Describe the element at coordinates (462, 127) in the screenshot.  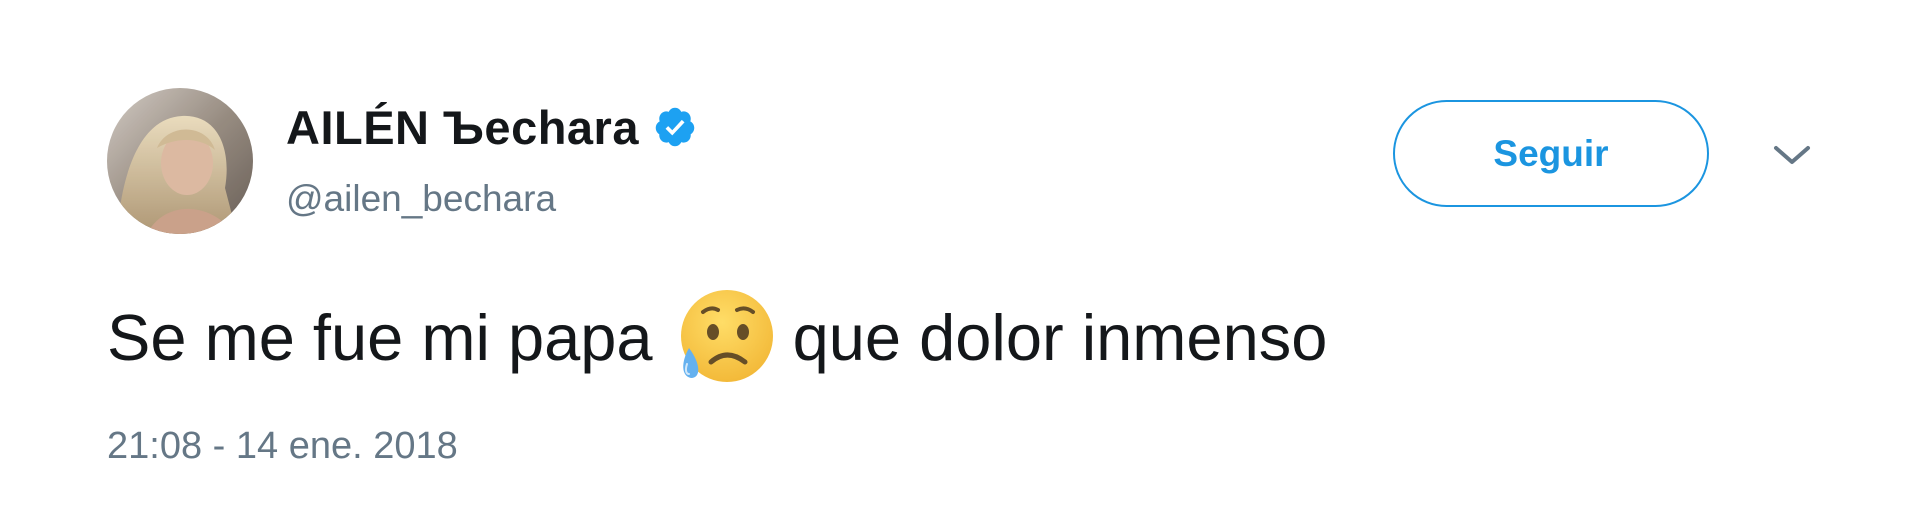
I see `author-display-name: AILÉN Ъechara` at that location.